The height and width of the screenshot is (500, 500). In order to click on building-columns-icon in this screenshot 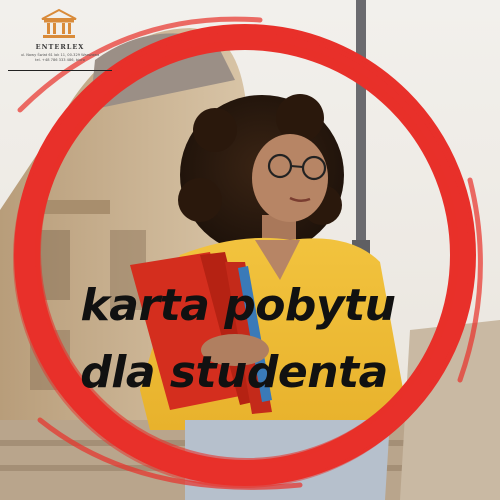, I will do `click(59, 23)`.